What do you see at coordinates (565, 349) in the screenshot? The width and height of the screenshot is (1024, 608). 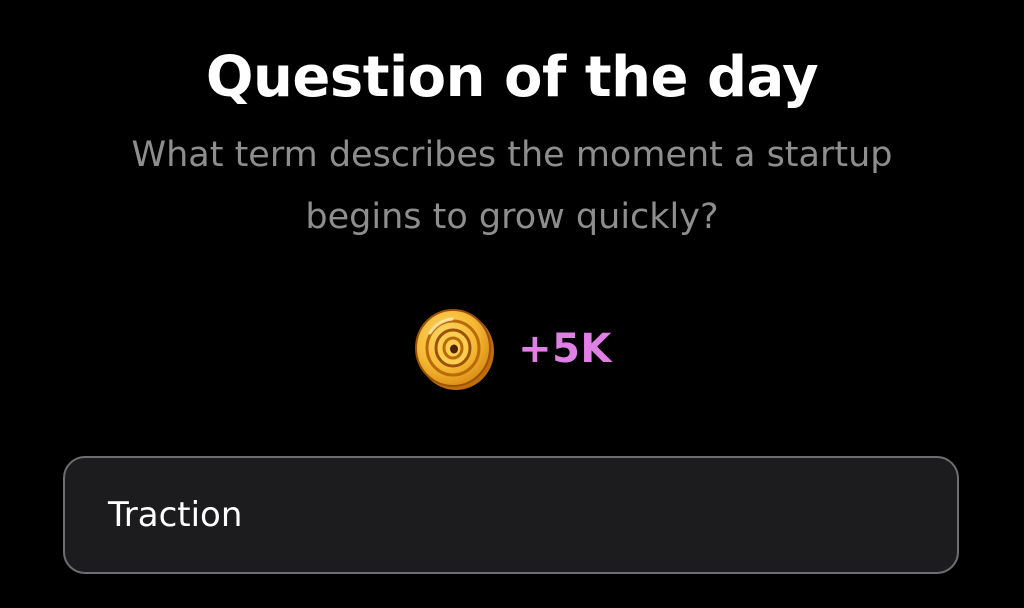 I see `reward-amount: +5K` at bounding box center [565, 349].